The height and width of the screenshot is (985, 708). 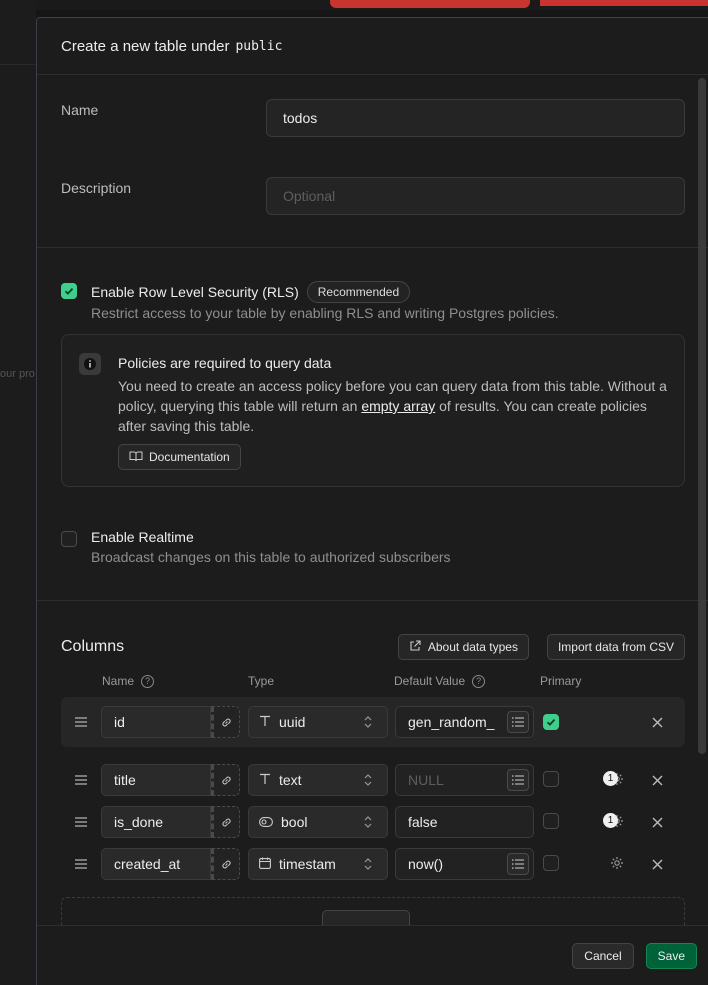 What do you see at coordinates (69, 539) in the screenshot?
I see `realtime-checkbox` at bounding box center [69, 539].